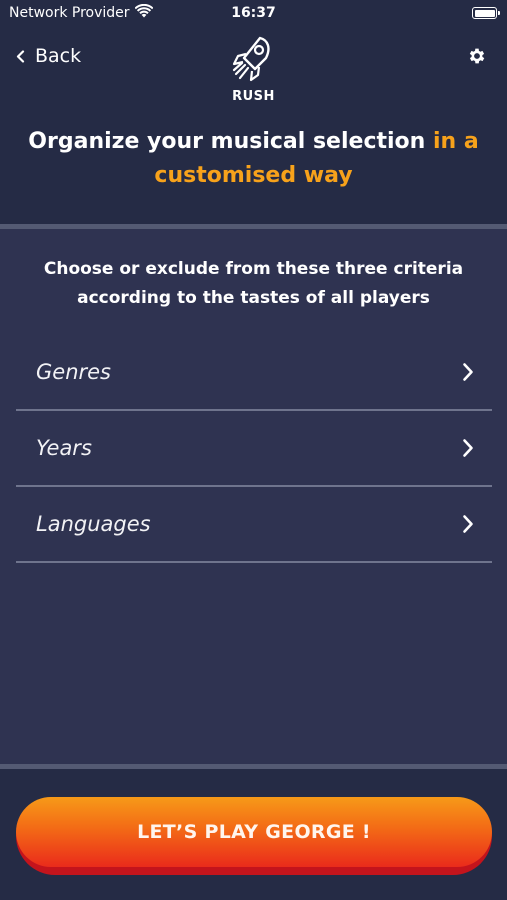 The height and width of the screenshot is (900, 507). I want to click on status-bar: Network Provider 16:37, so click(253, 14).